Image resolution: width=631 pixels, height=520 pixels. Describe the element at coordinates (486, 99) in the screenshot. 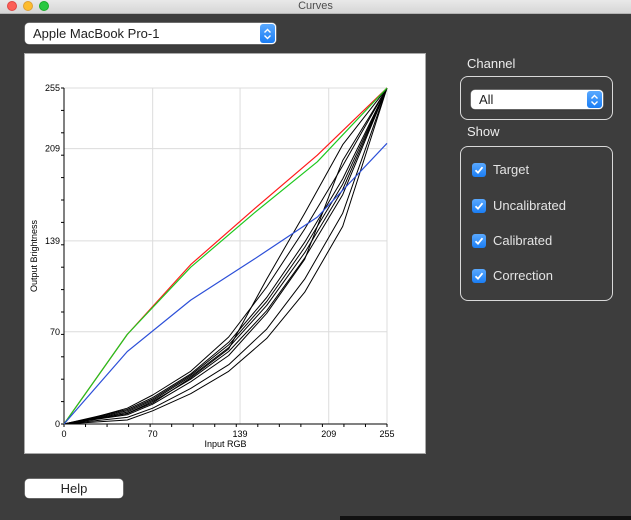

I see `channel-select-value: All` at that location.